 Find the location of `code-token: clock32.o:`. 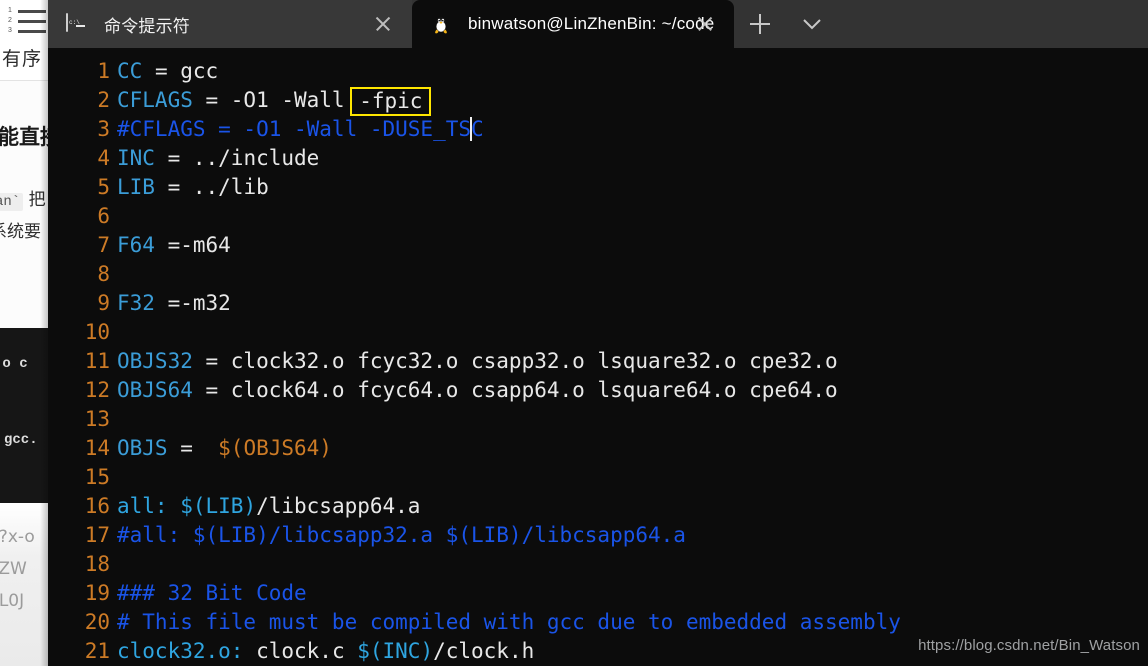

code-token: clock32.o: is located at coordinates (180, 651).